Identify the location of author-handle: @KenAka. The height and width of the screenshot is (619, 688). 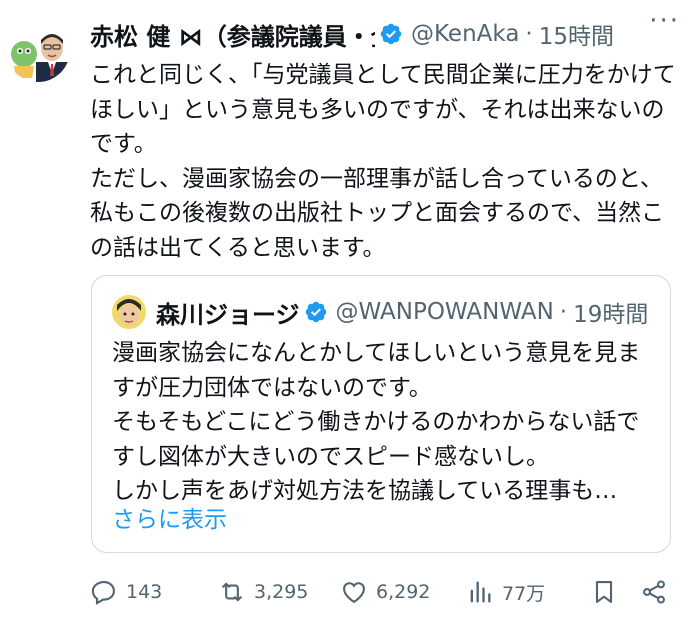
(465, 34).